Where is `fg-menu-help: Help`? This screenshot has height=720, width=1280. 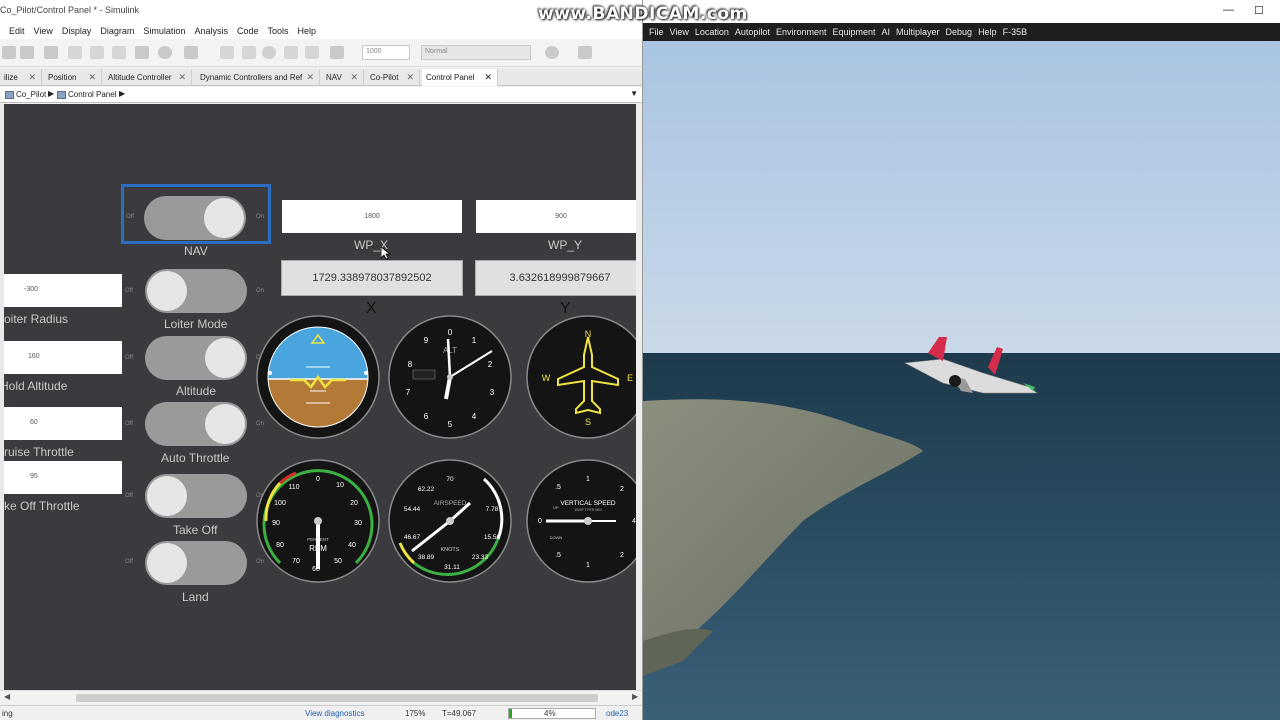
fg-menu-help: Help is located at coordinates (987, 32).